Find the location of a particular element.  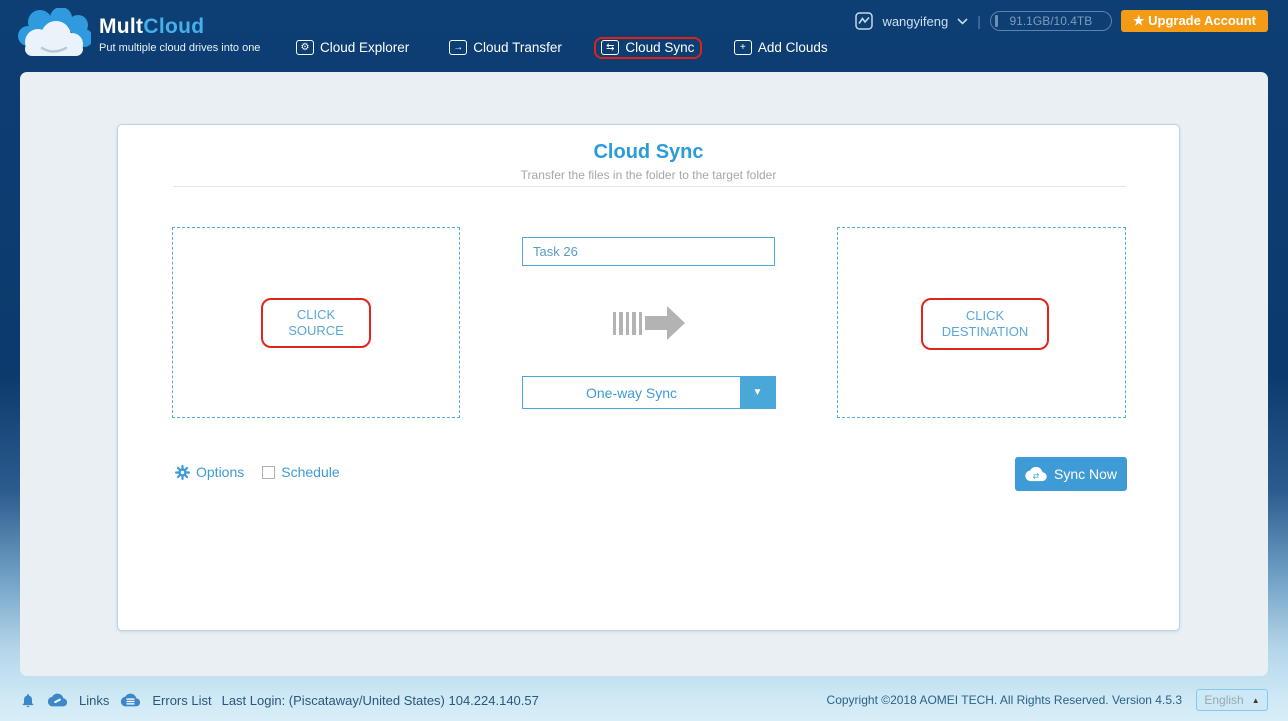

gear-icon is located at coordinates (182, 472).